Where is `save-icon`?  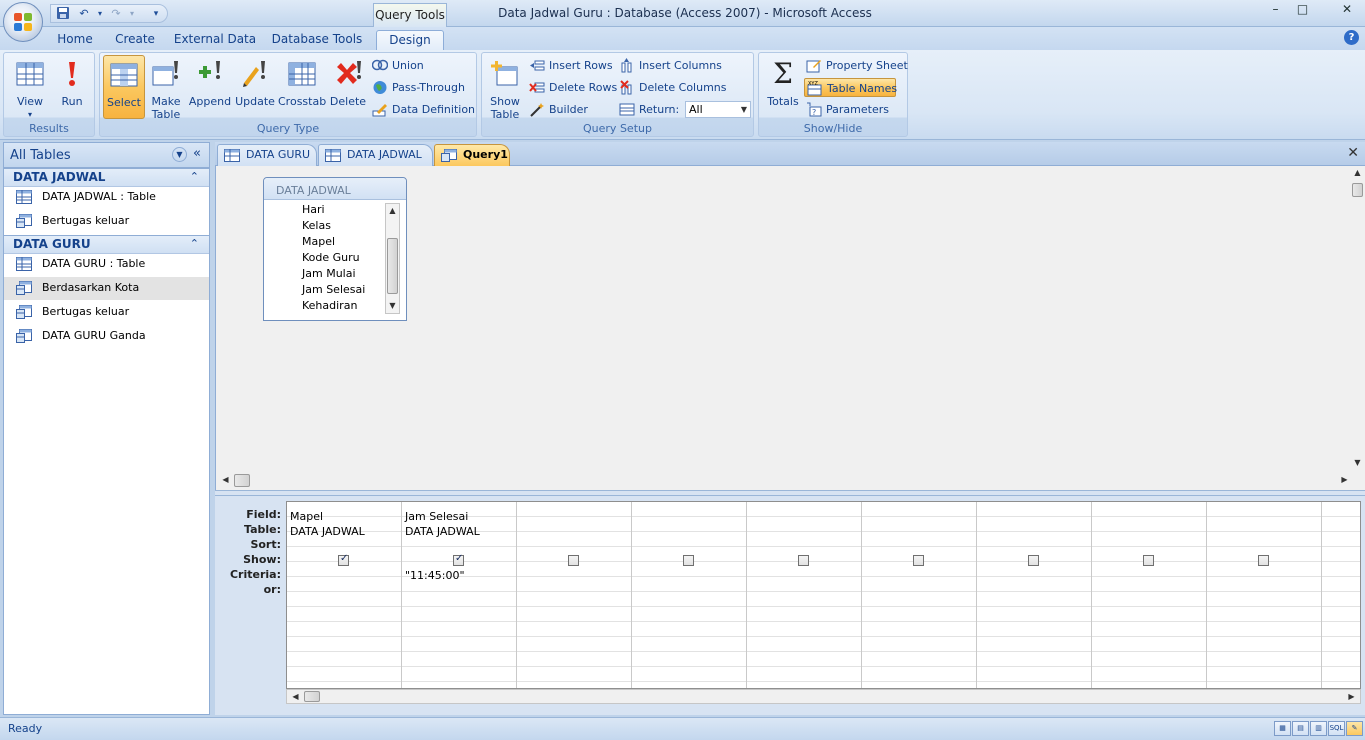
save-icon is located at coordinates (63, 14).